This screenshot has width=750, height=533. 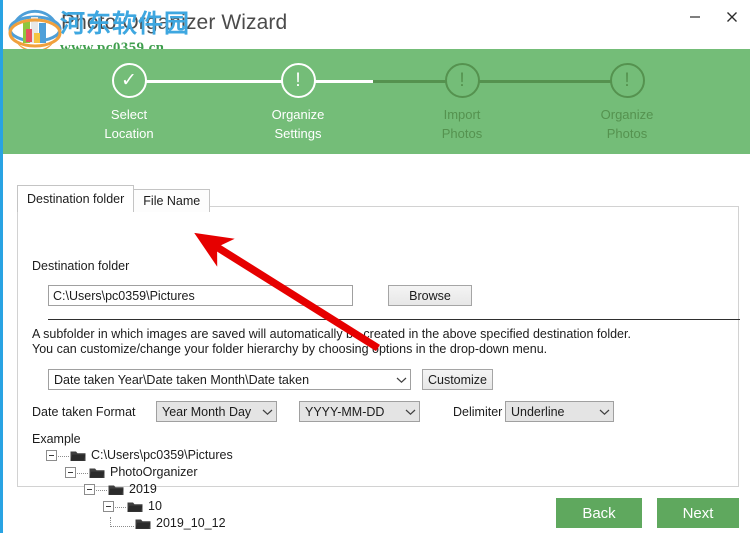 What do you see at coordinates (627, 124) in the screenshot?
I see `stepper-step-label: Organize Photos` at bounding box center [627, 124].